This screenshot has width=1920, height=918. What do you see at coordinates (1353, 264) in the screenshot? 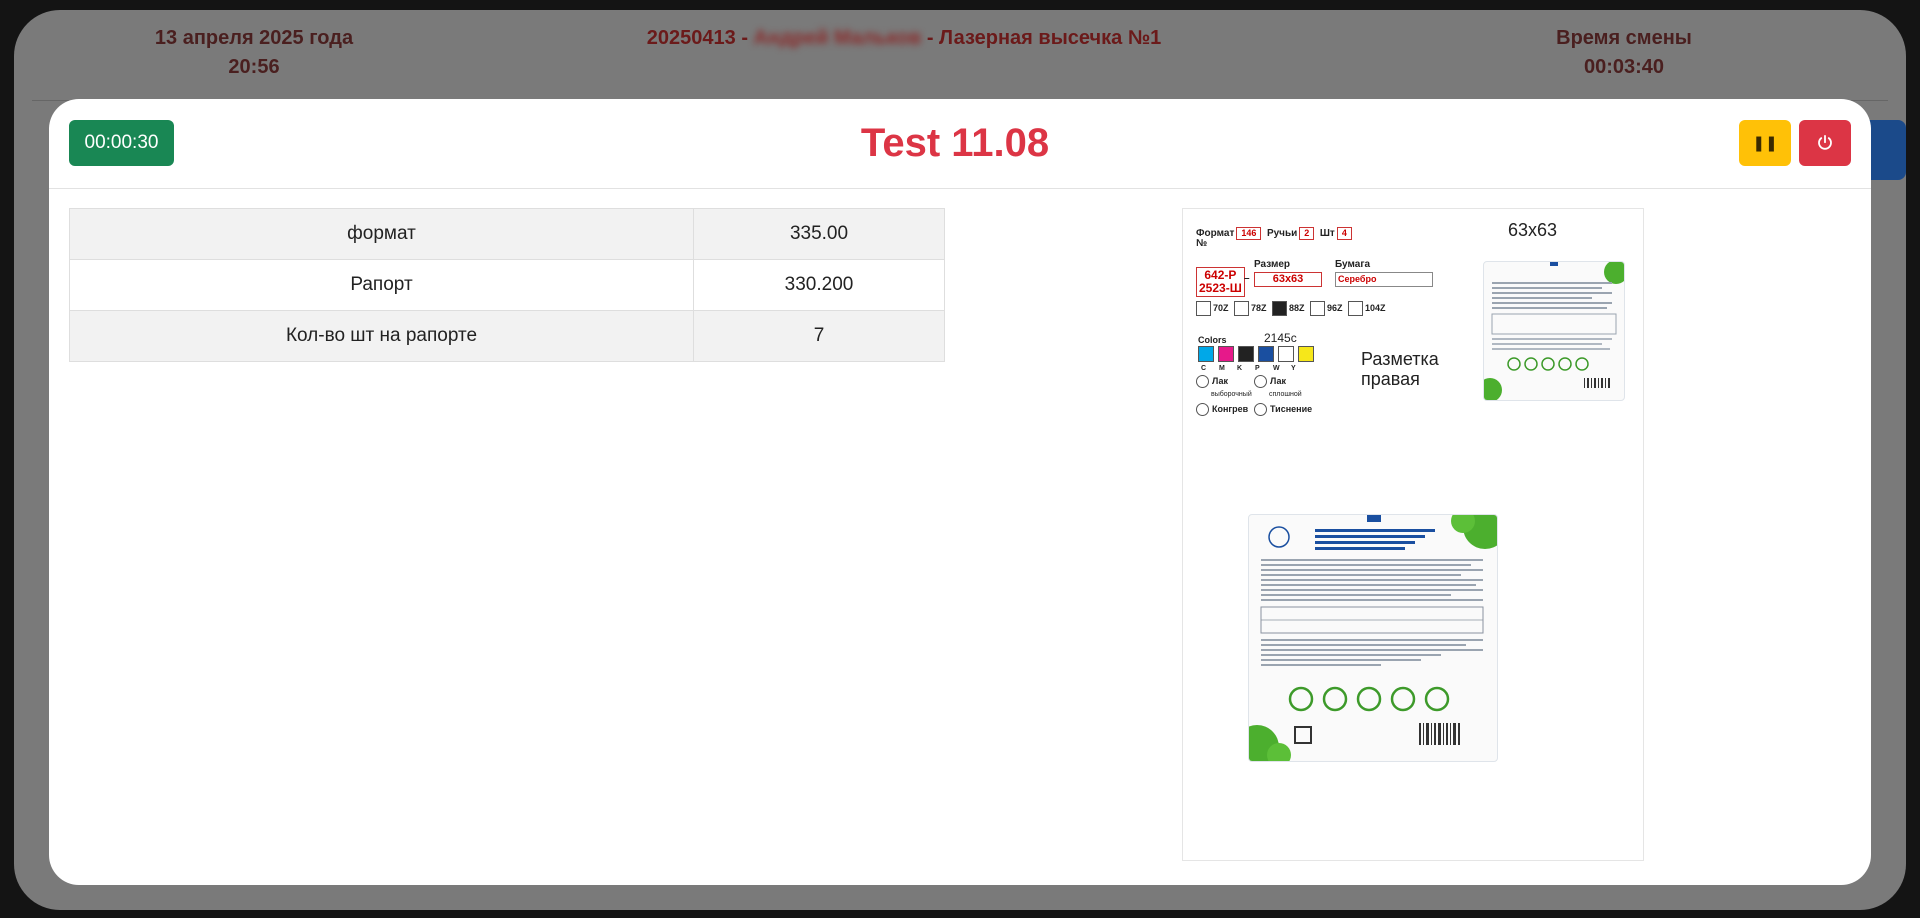
I see `paper-label: Бумага` at bounding box center [1353, 264].